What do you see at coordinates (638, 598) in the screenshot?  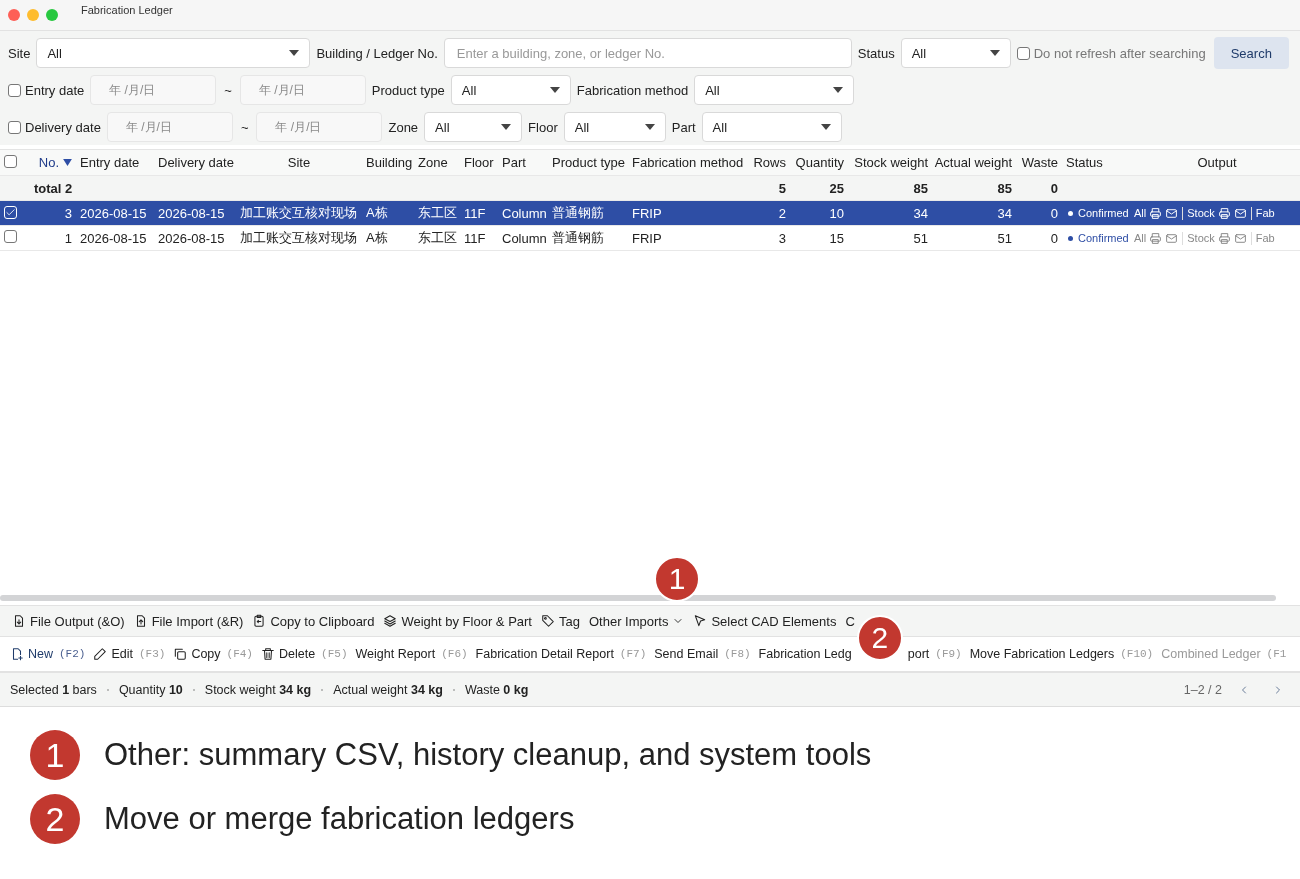 I see `scrollbar` at bounding box center [638, 598].